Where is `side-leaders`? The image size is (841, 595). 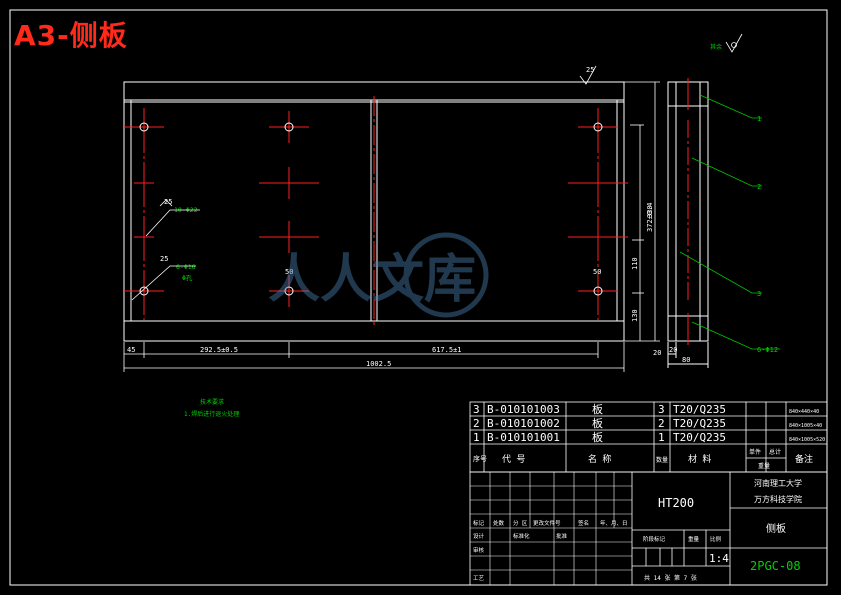
side-leaders is located at coordinates (729, 222).